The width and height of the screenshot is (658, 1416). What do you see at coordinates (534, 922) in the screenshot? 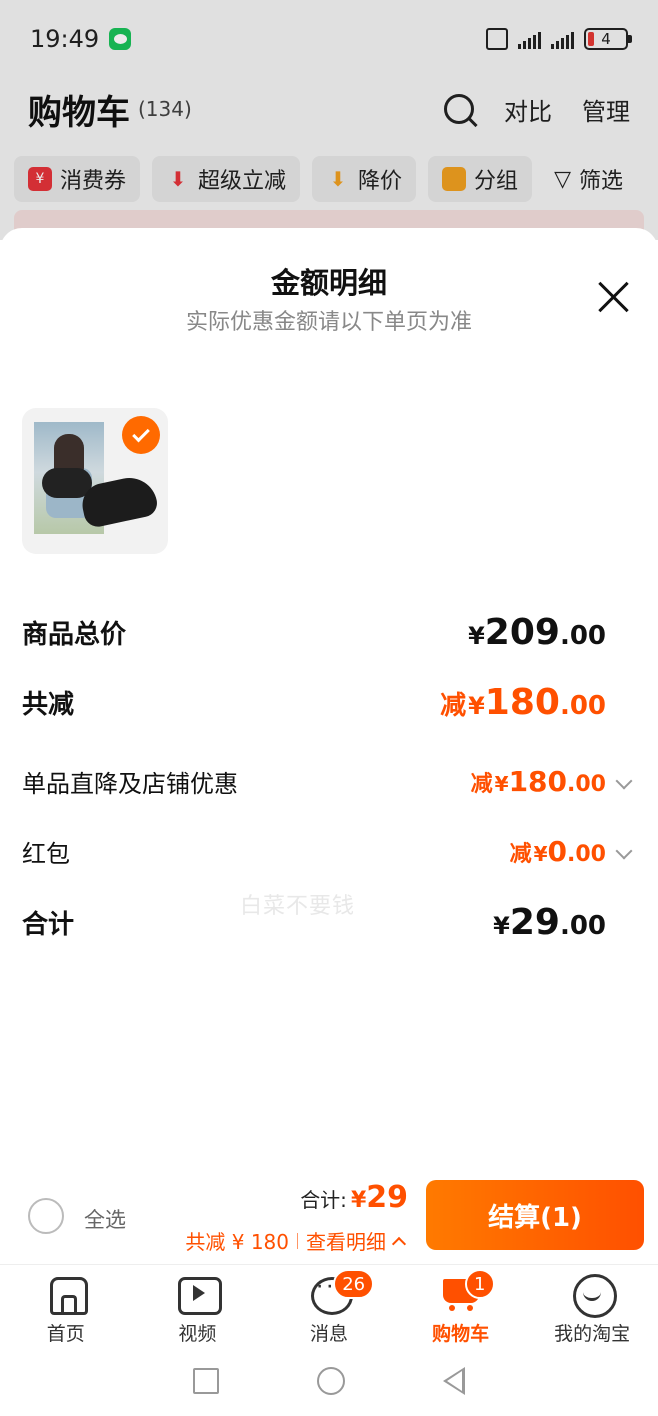
I see `amount-int: 29` at bounding box center [534, 922].